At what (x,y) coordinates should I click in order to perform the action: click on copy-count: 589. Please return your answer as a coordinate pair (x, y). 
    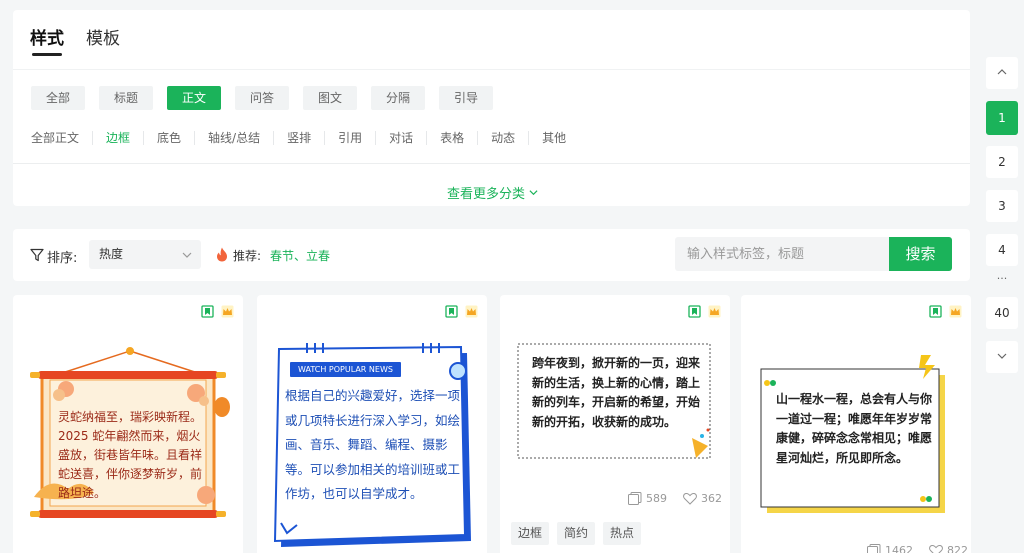
    Looking at the image, I should click on (647, 498).